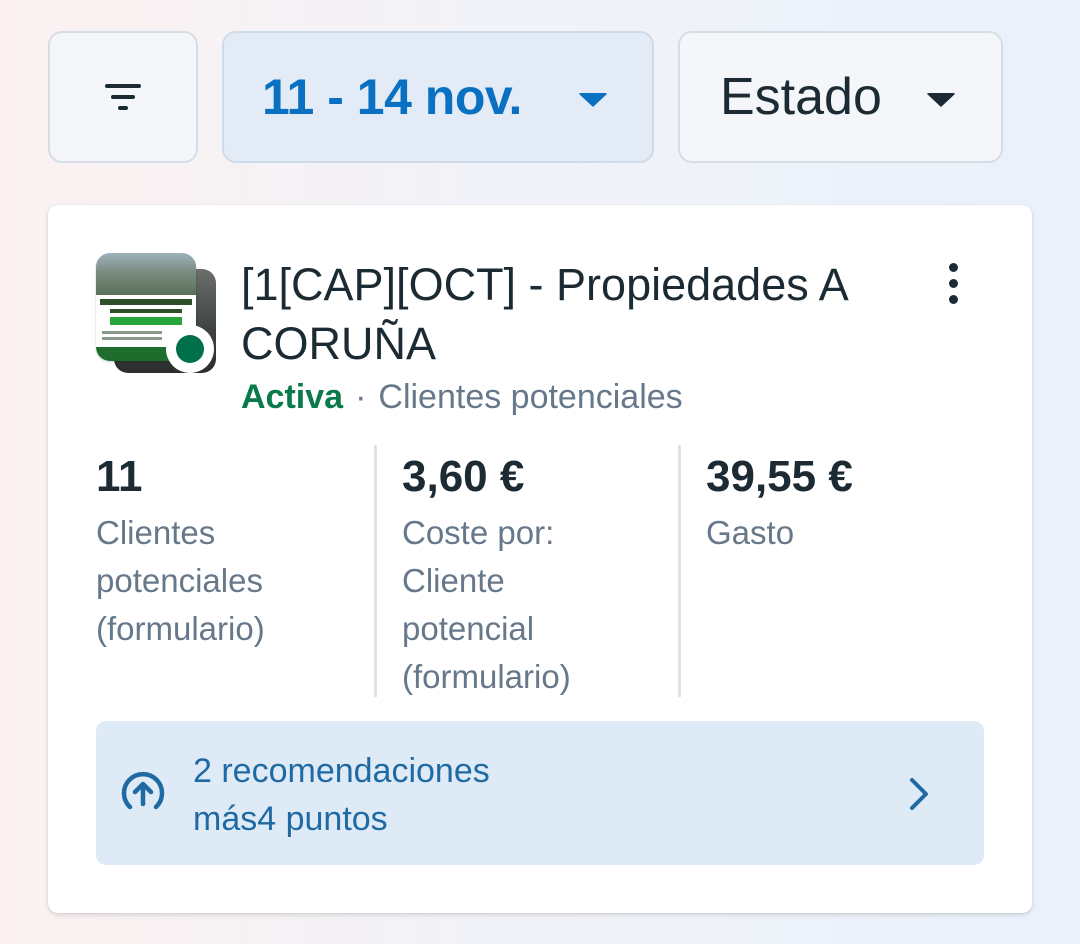 This screenshot has height=944, width=1080. What do you see at coordinates (146, 274) in the screenshot?
I see `thumbnail-photo` at bounding box center [146, 274].